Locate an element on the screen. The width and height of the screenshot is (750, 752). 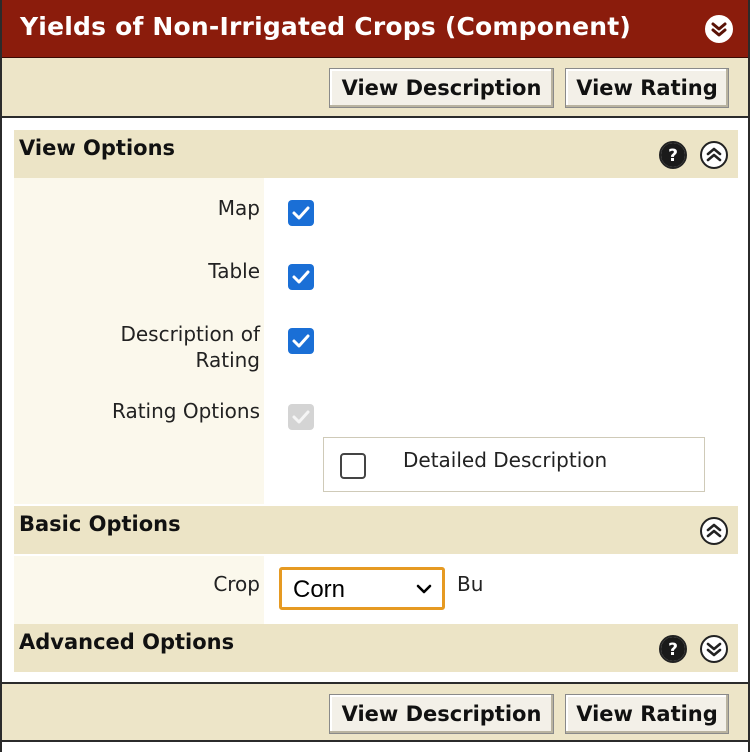
crop-select-value: Corn is located at coordinates (319, 589).